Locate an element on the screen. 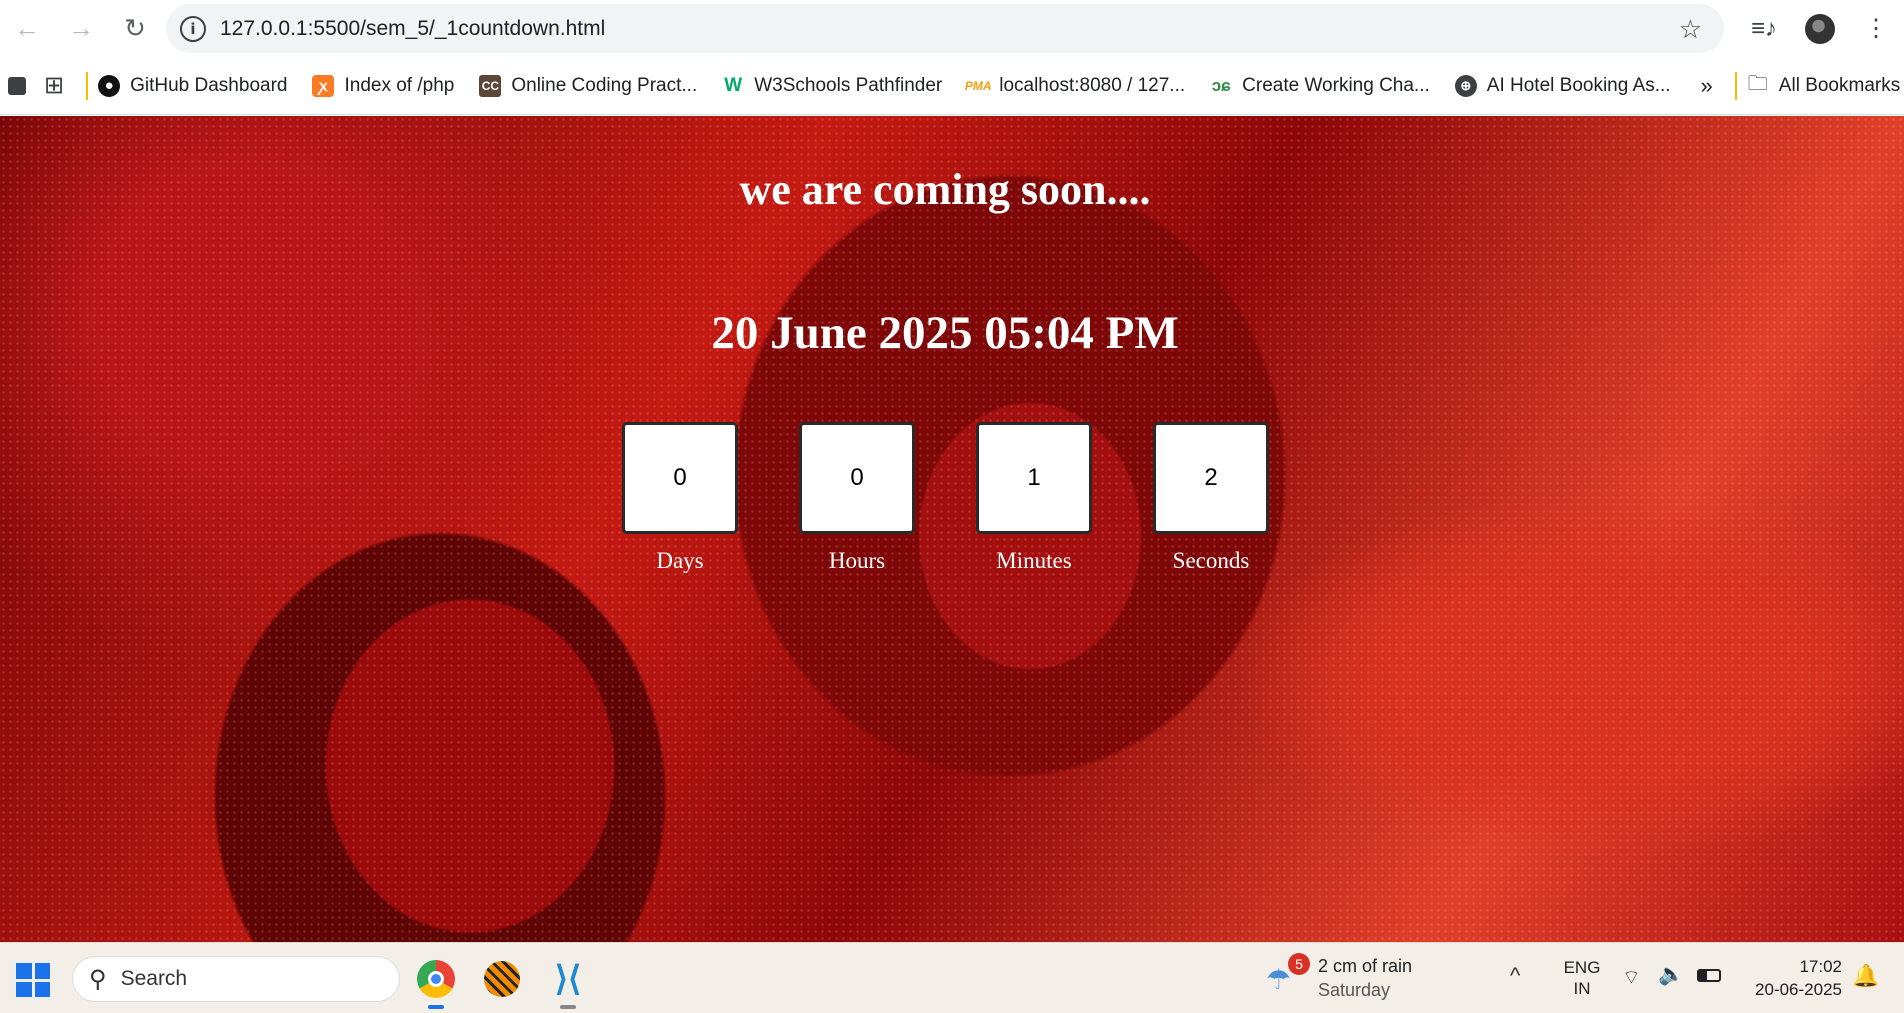 The width and height of the screenshot is (1904, 1013). countdown-label: Hours is located at coordinates (857, 560).